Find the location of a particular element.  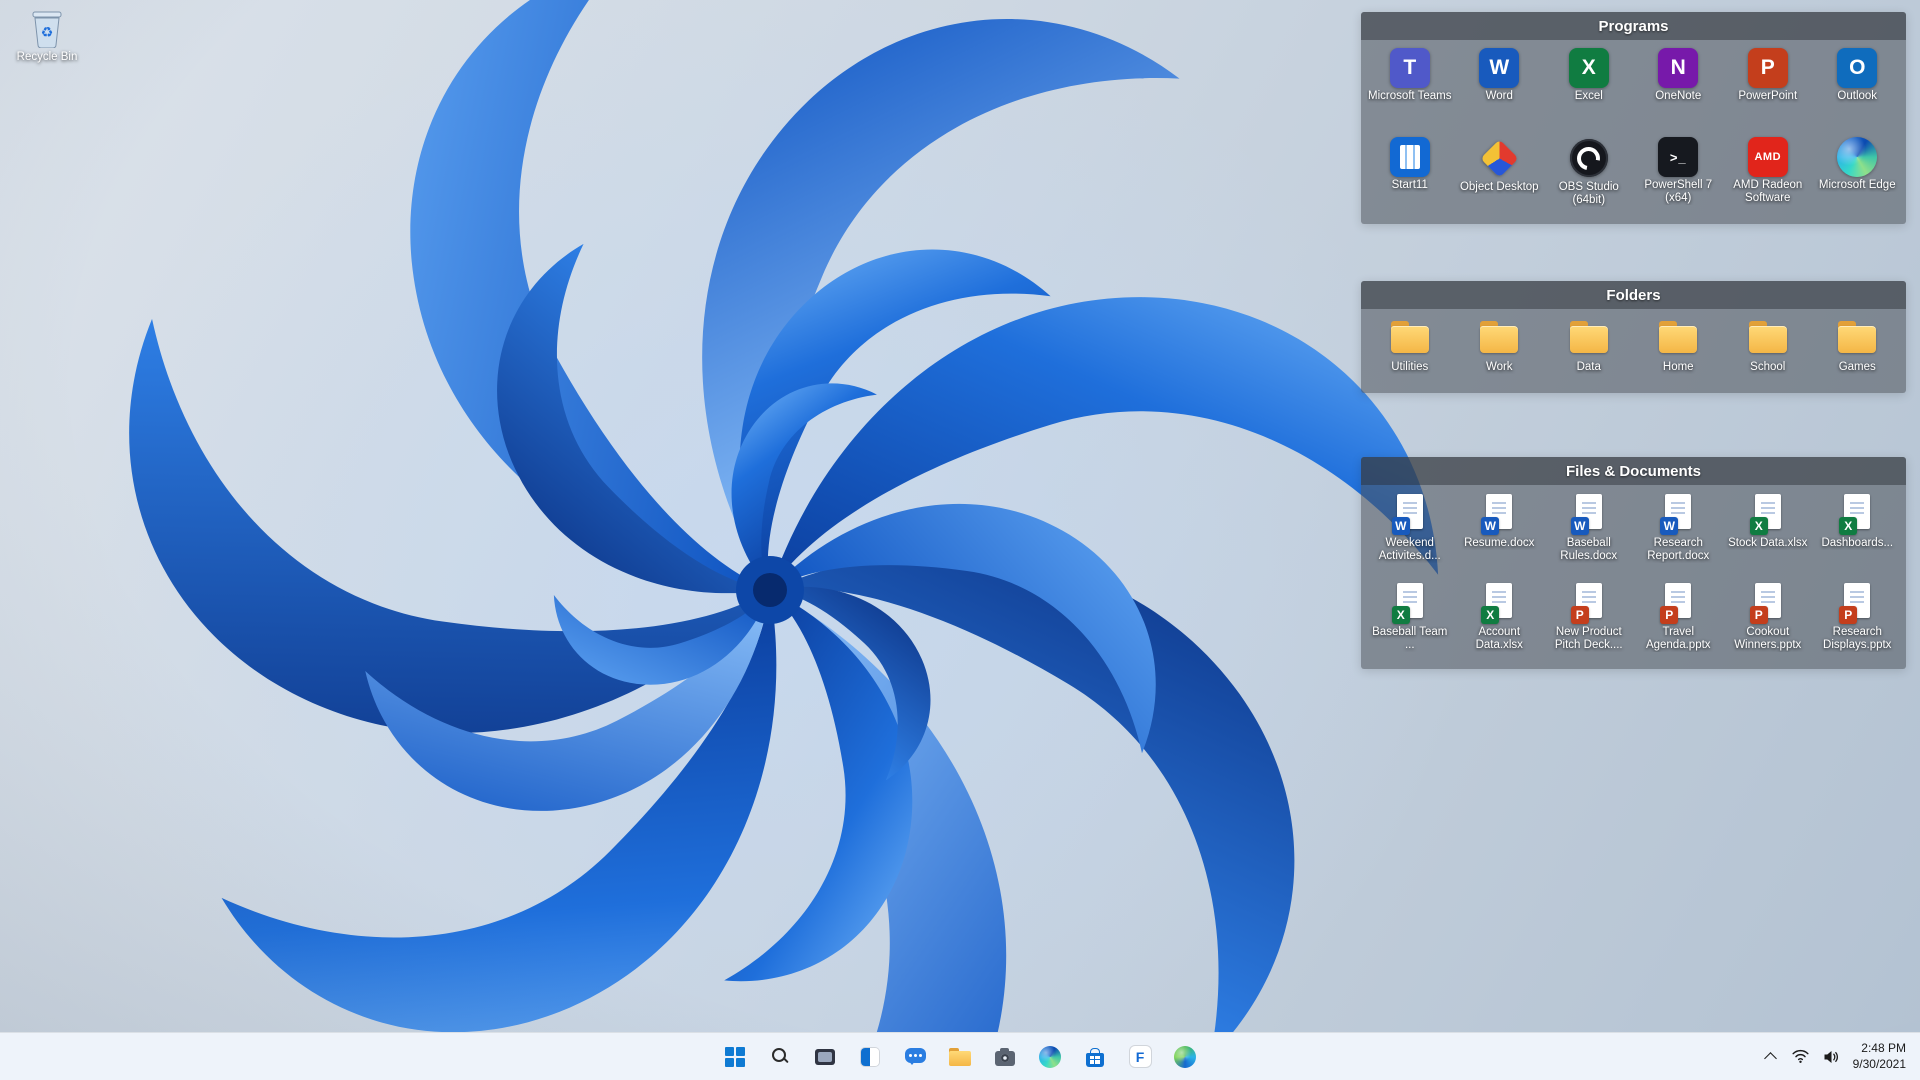

start-button is located at coordinates (735, 1057).